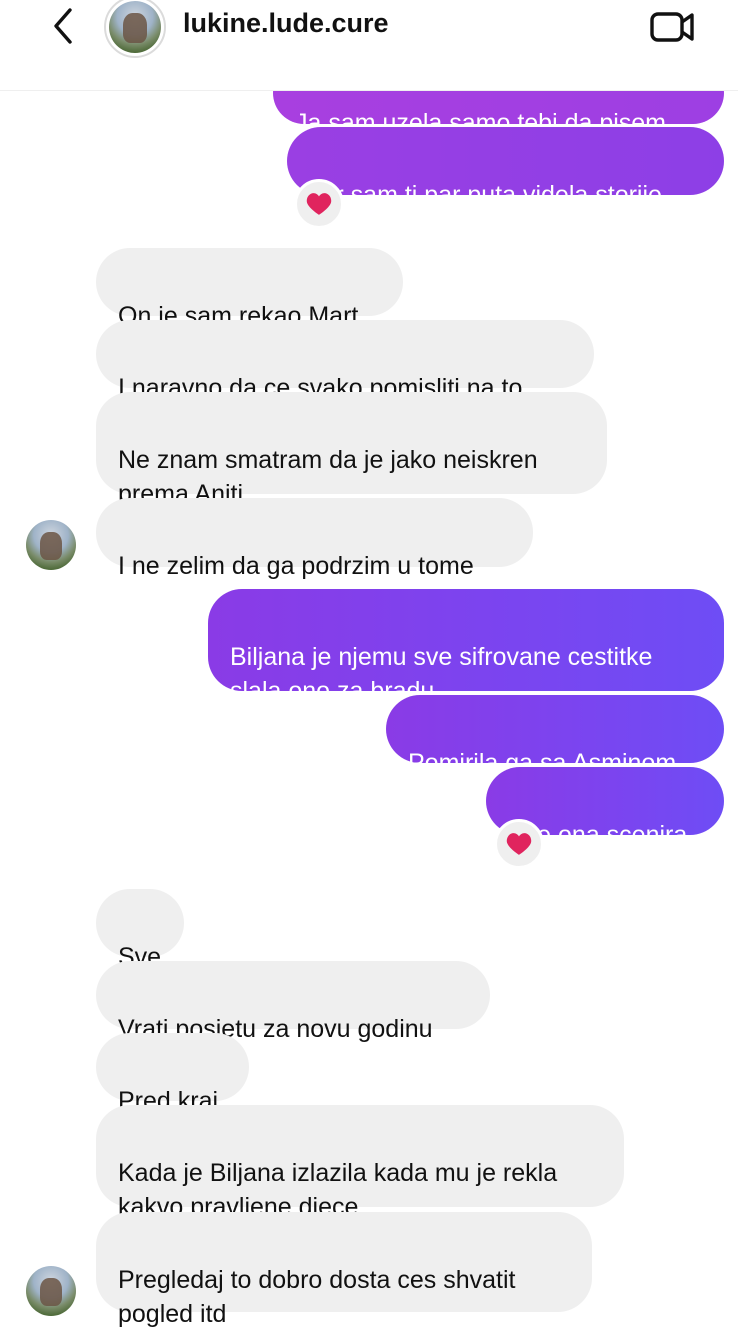 This screenshot has height=1331, width=738. I want to click on chevron-left-icon, so click(63, 26).